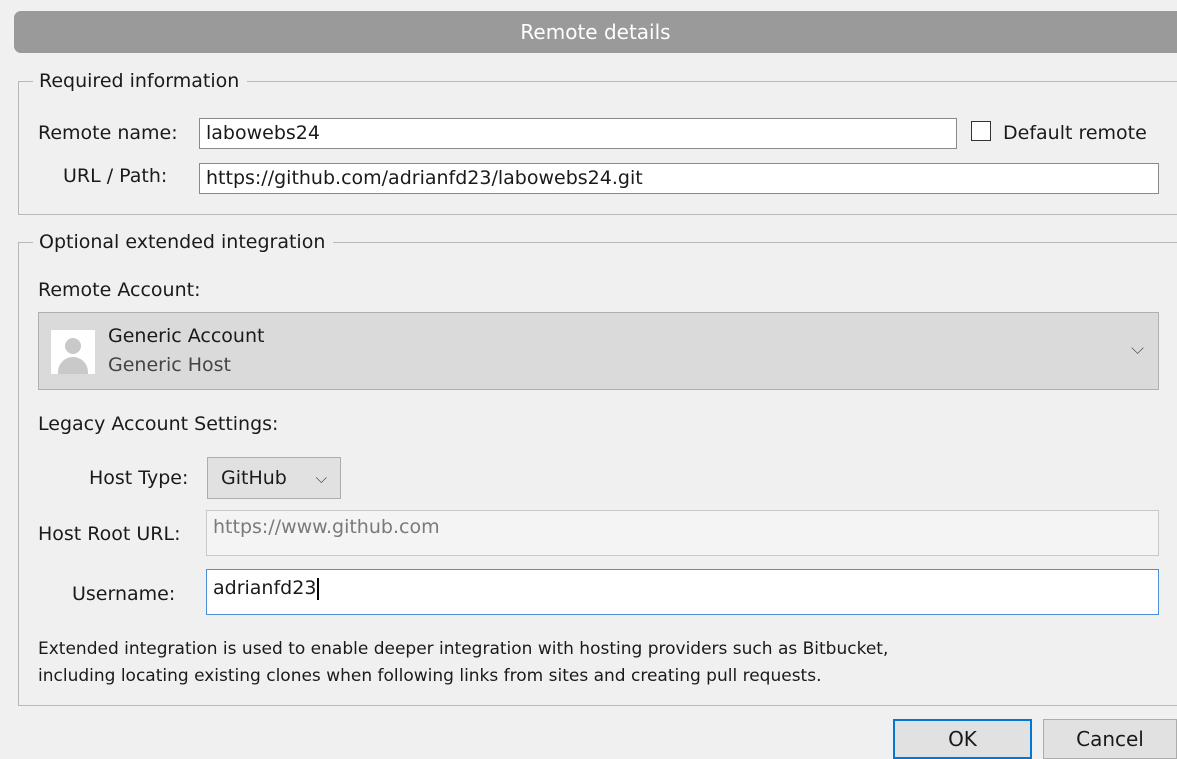 Image resolution: width=1177 pixels, height=759 pixels. Describe the element at coordinates (1110, 739) in the screenshot. I see `cancel-button: Cancel` at that location.